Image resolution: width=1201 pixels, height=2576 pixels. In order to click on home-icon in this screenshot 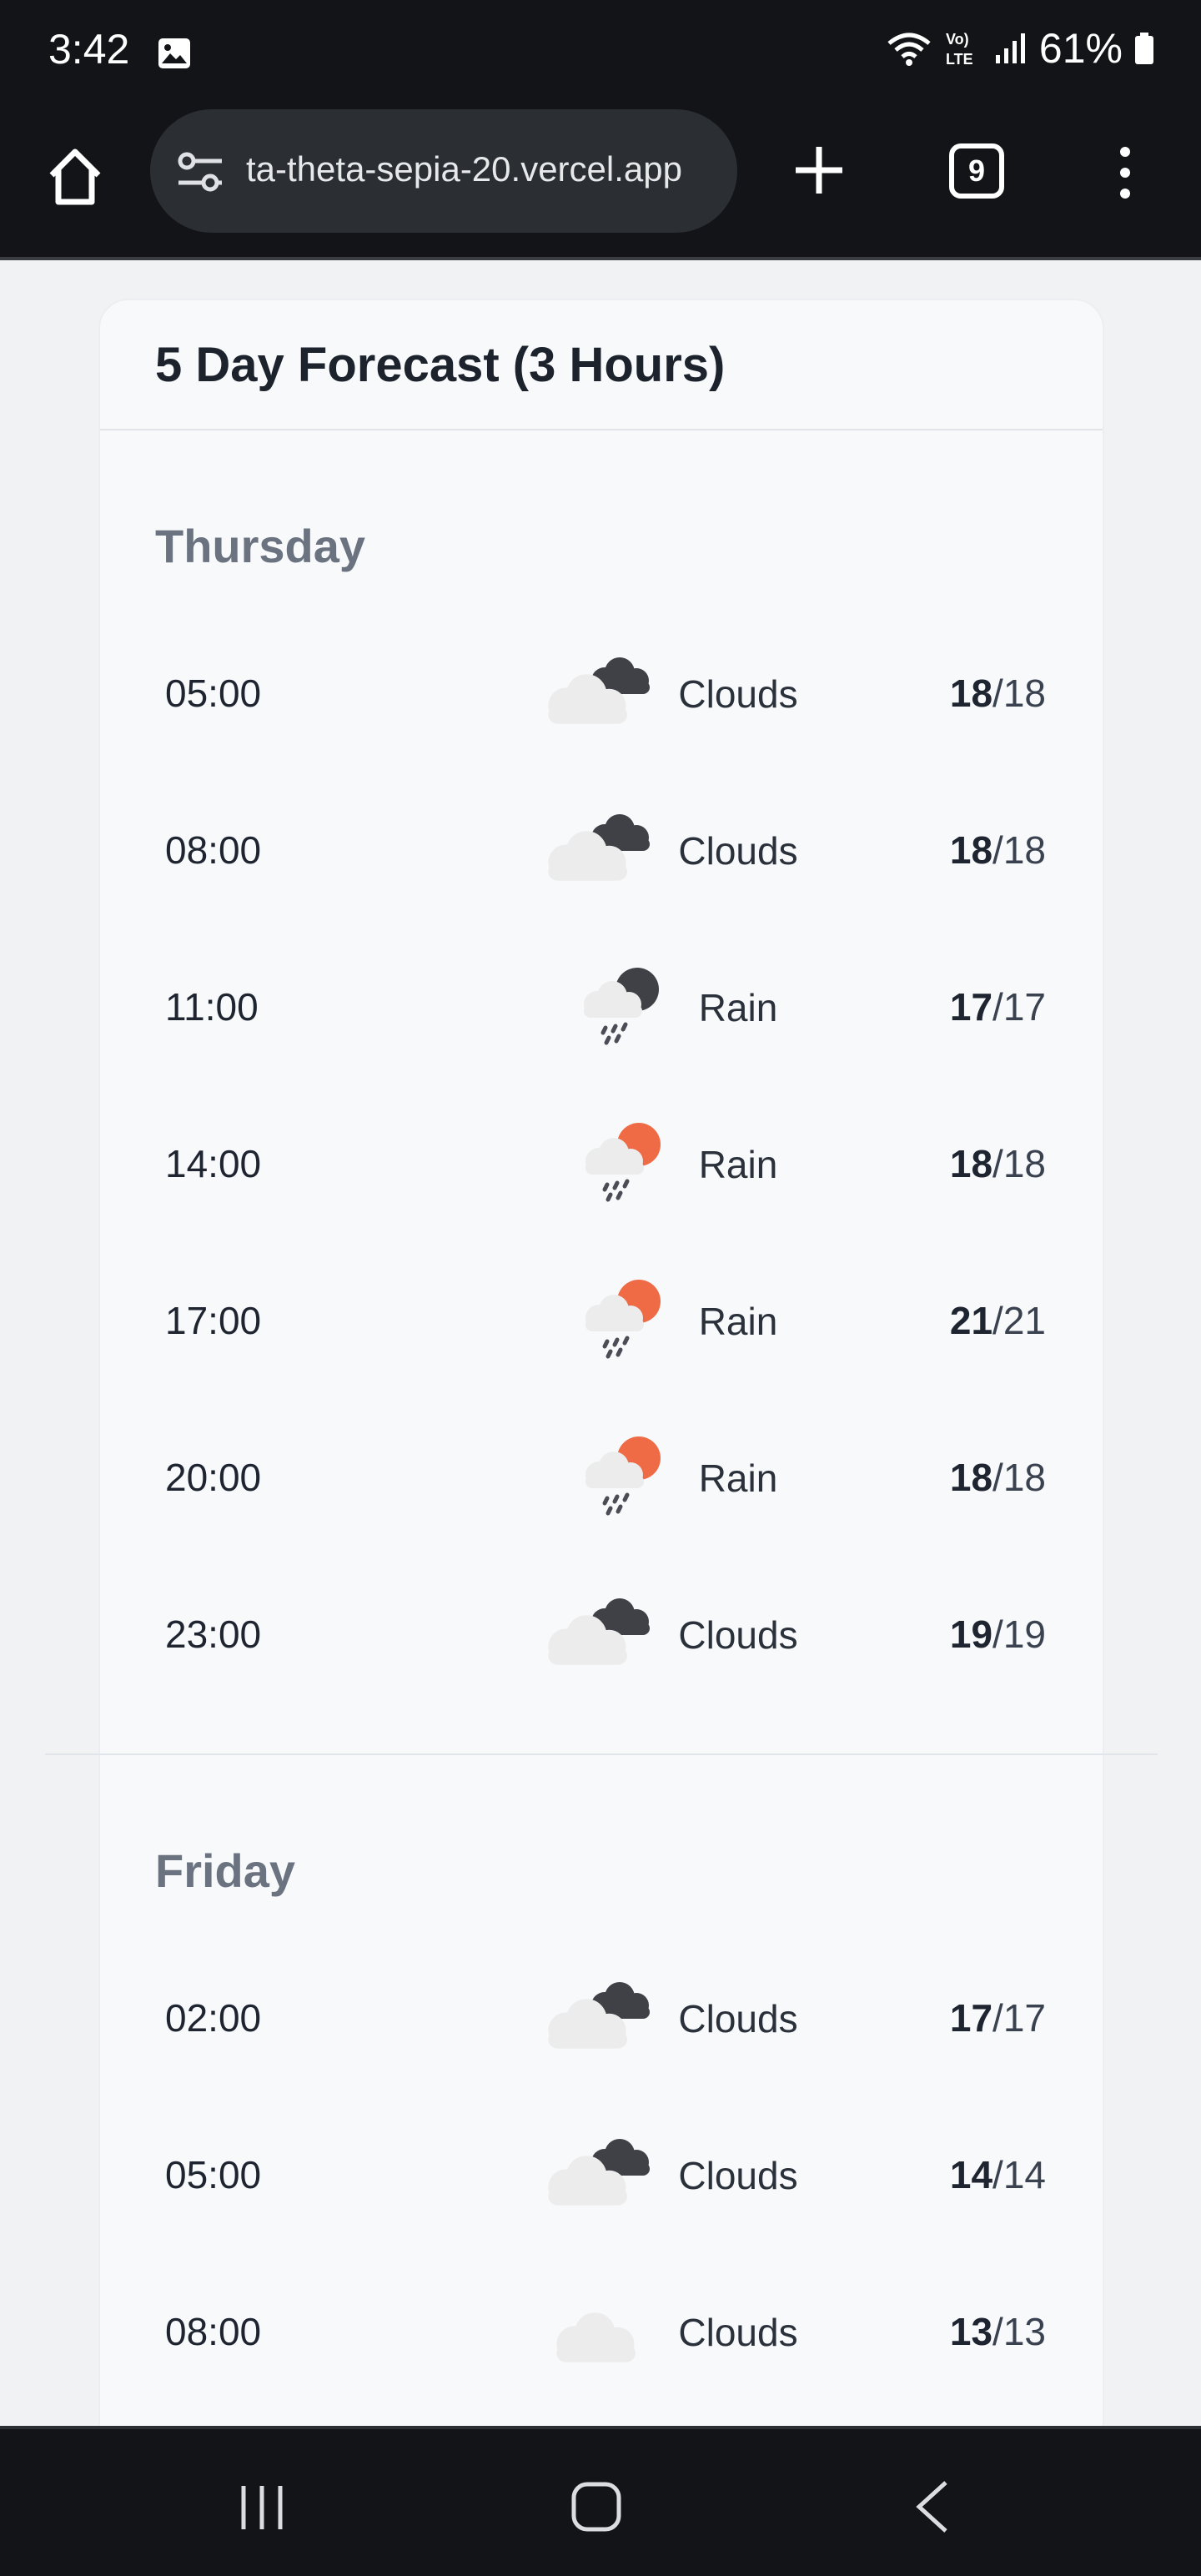, I will do `click(75, 176)`.